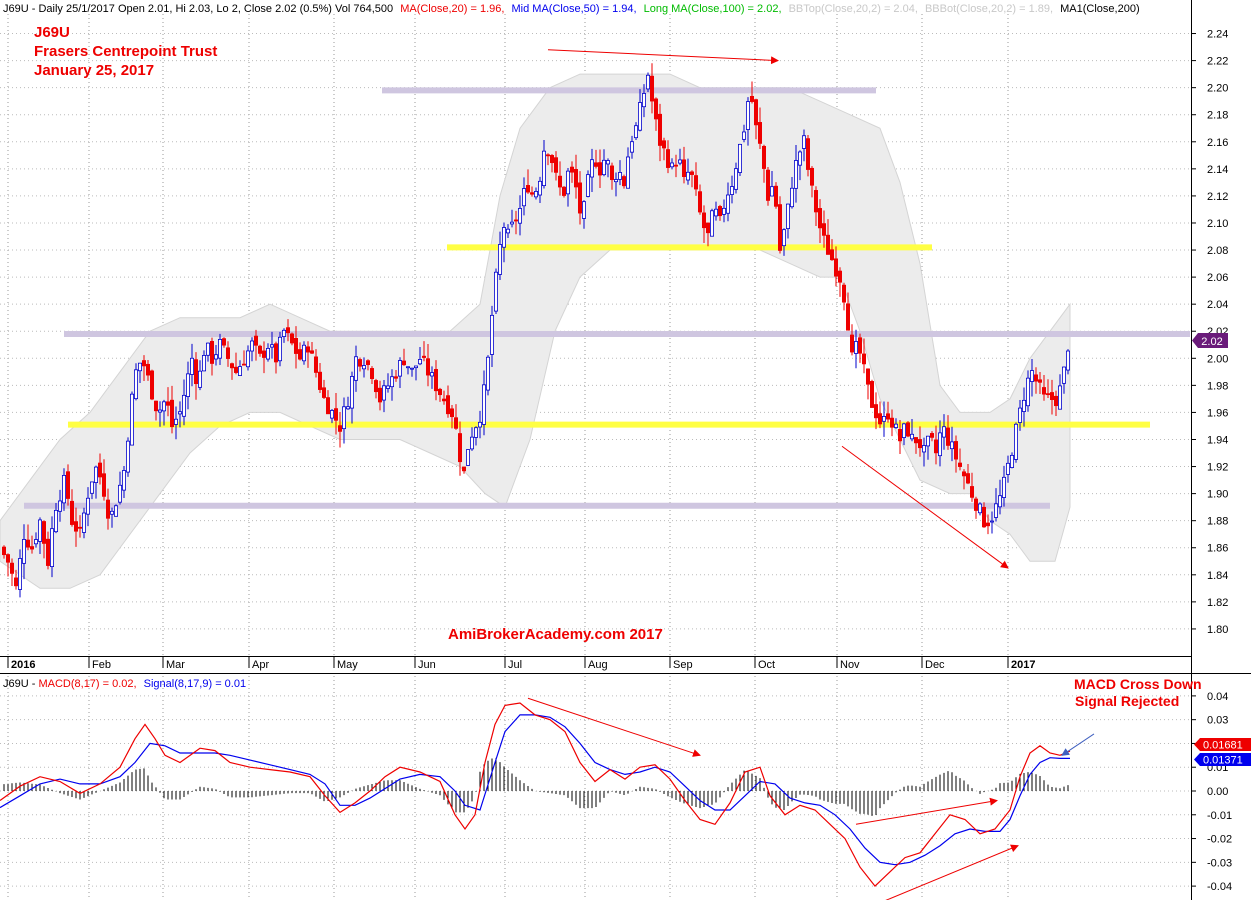 The height and width of the screenshot is (905, 1251). What do you see at coordinates (1138, 684) in the screenshot?
I see `macd-annotation-line1: MACD Cross Down` at bounding box center [1138, 684].